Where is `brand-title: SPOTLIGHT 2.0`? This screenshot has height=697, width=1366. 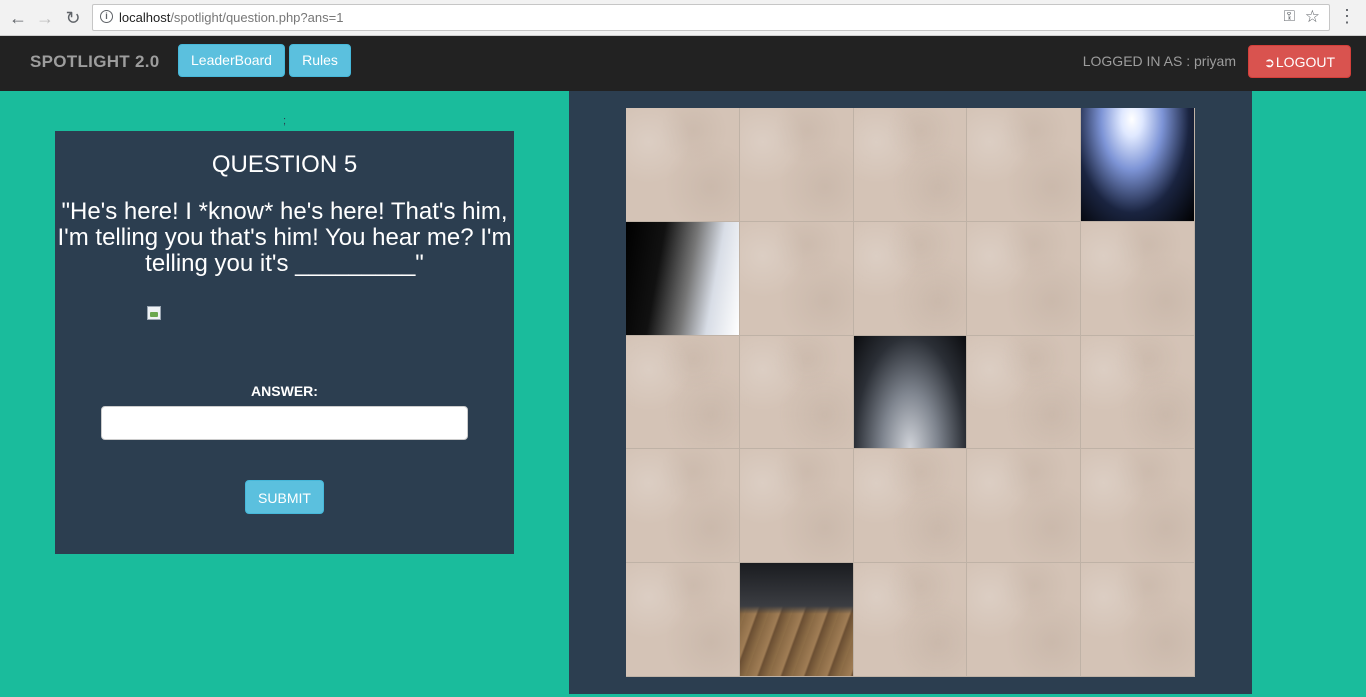
brand-title: SPOTLIGHT 2.0 is located at coordinates (95, 62).